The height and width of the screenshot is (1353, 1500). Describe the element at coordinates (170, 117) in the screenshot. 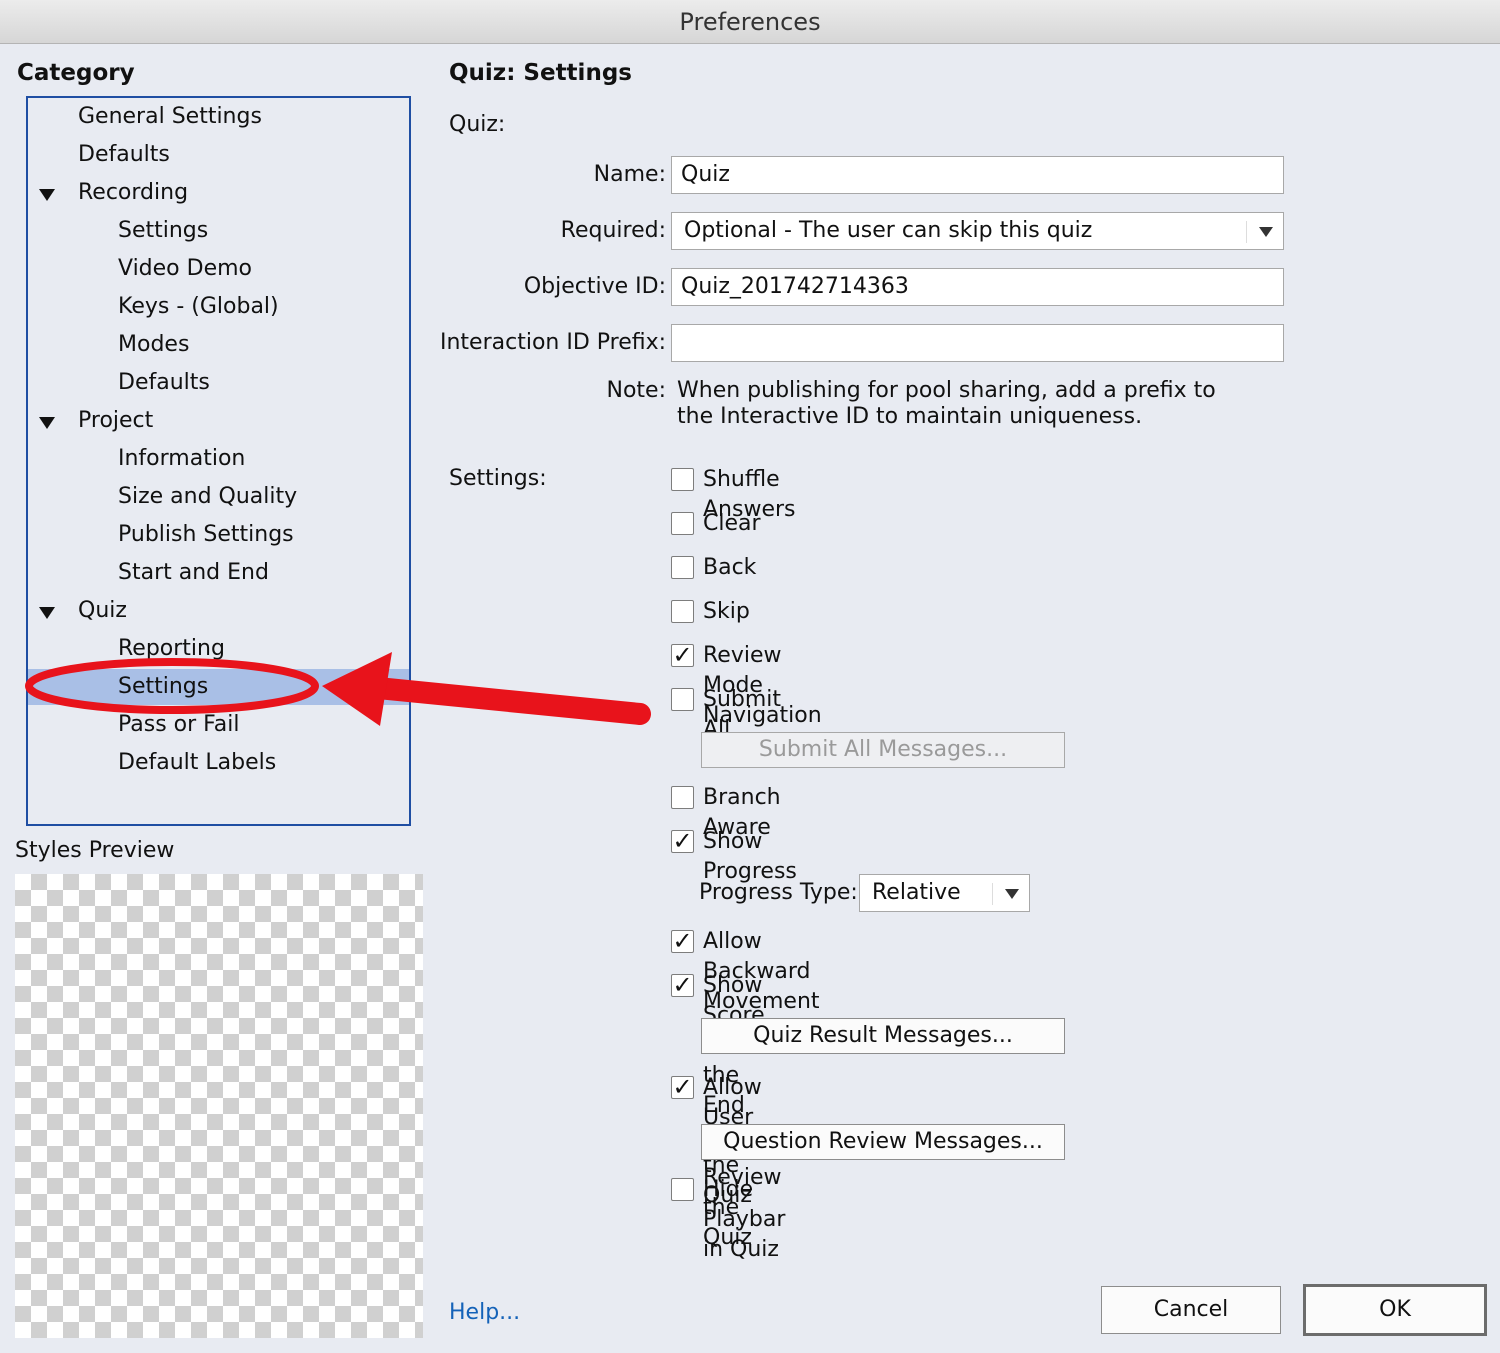

I see `category-item-general-settings: General Settings` at that location.